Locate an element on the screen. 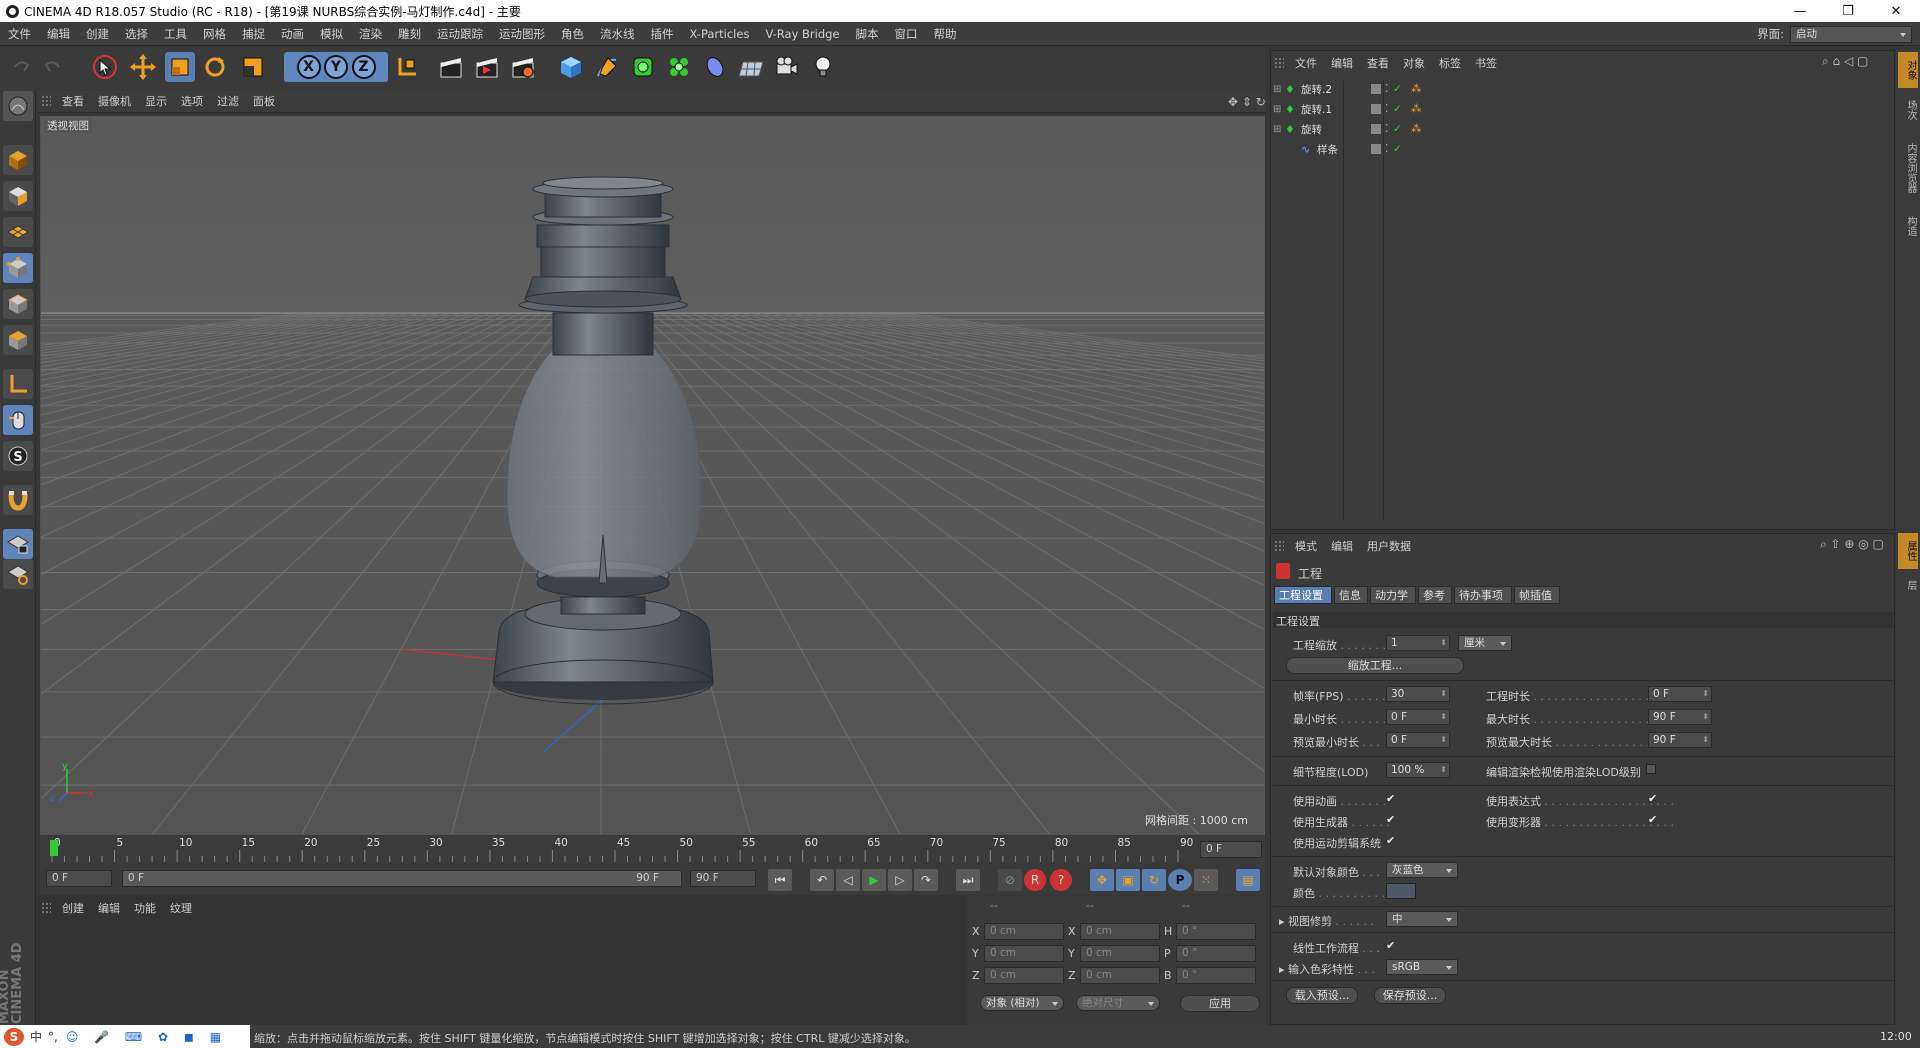  points-mode-button is located at coordinates (18, 268).